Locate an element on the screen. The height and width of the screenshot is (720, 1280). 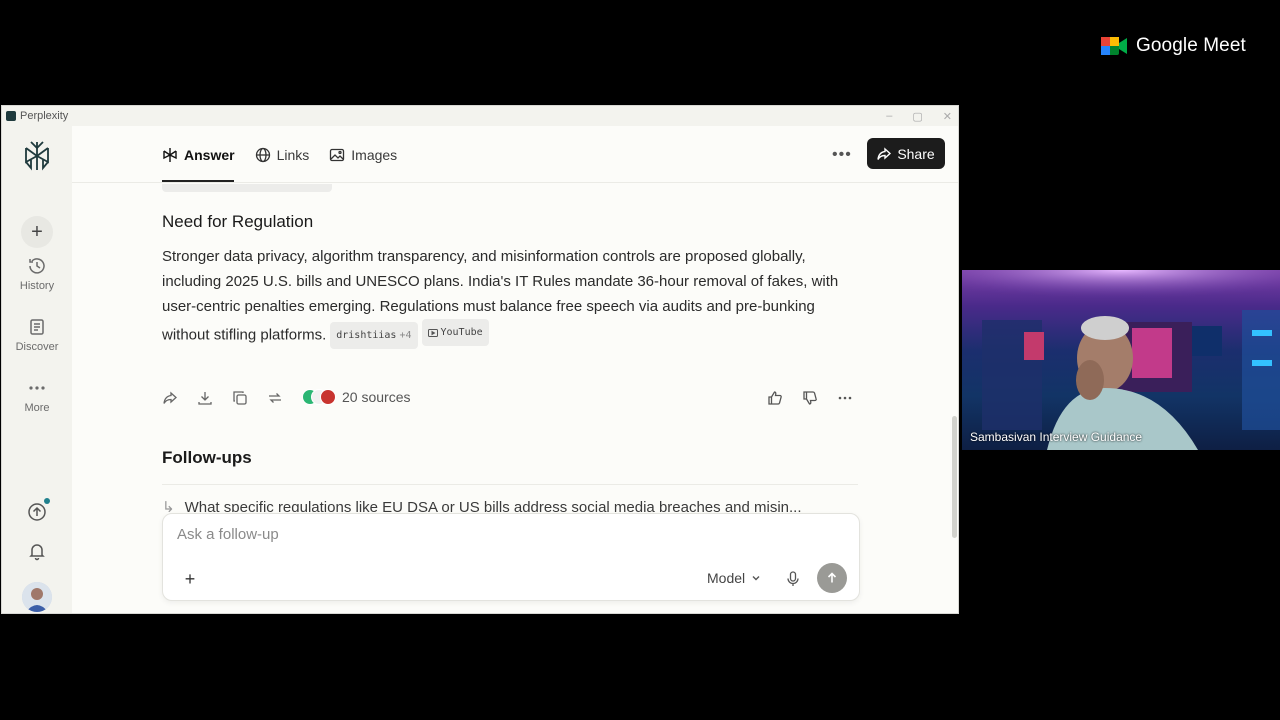
share-label: Share is located at coordinates (916, 153).